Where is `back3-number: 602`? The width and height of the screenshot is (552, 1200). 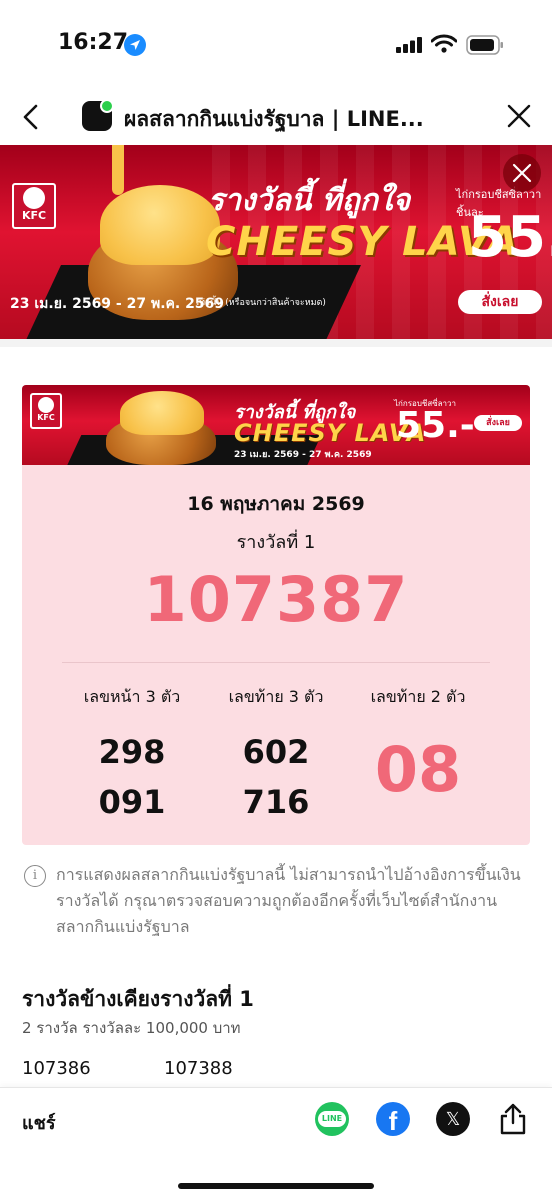 back3-number: 602 is located at coordinates (276, 752).